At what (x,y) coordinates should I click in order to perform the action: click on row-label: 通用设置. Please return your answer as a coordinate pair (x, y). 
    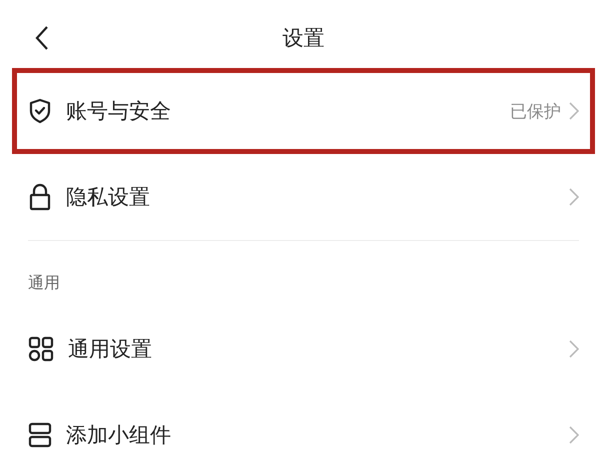
    Looking at the image, I should click on (110, 349).